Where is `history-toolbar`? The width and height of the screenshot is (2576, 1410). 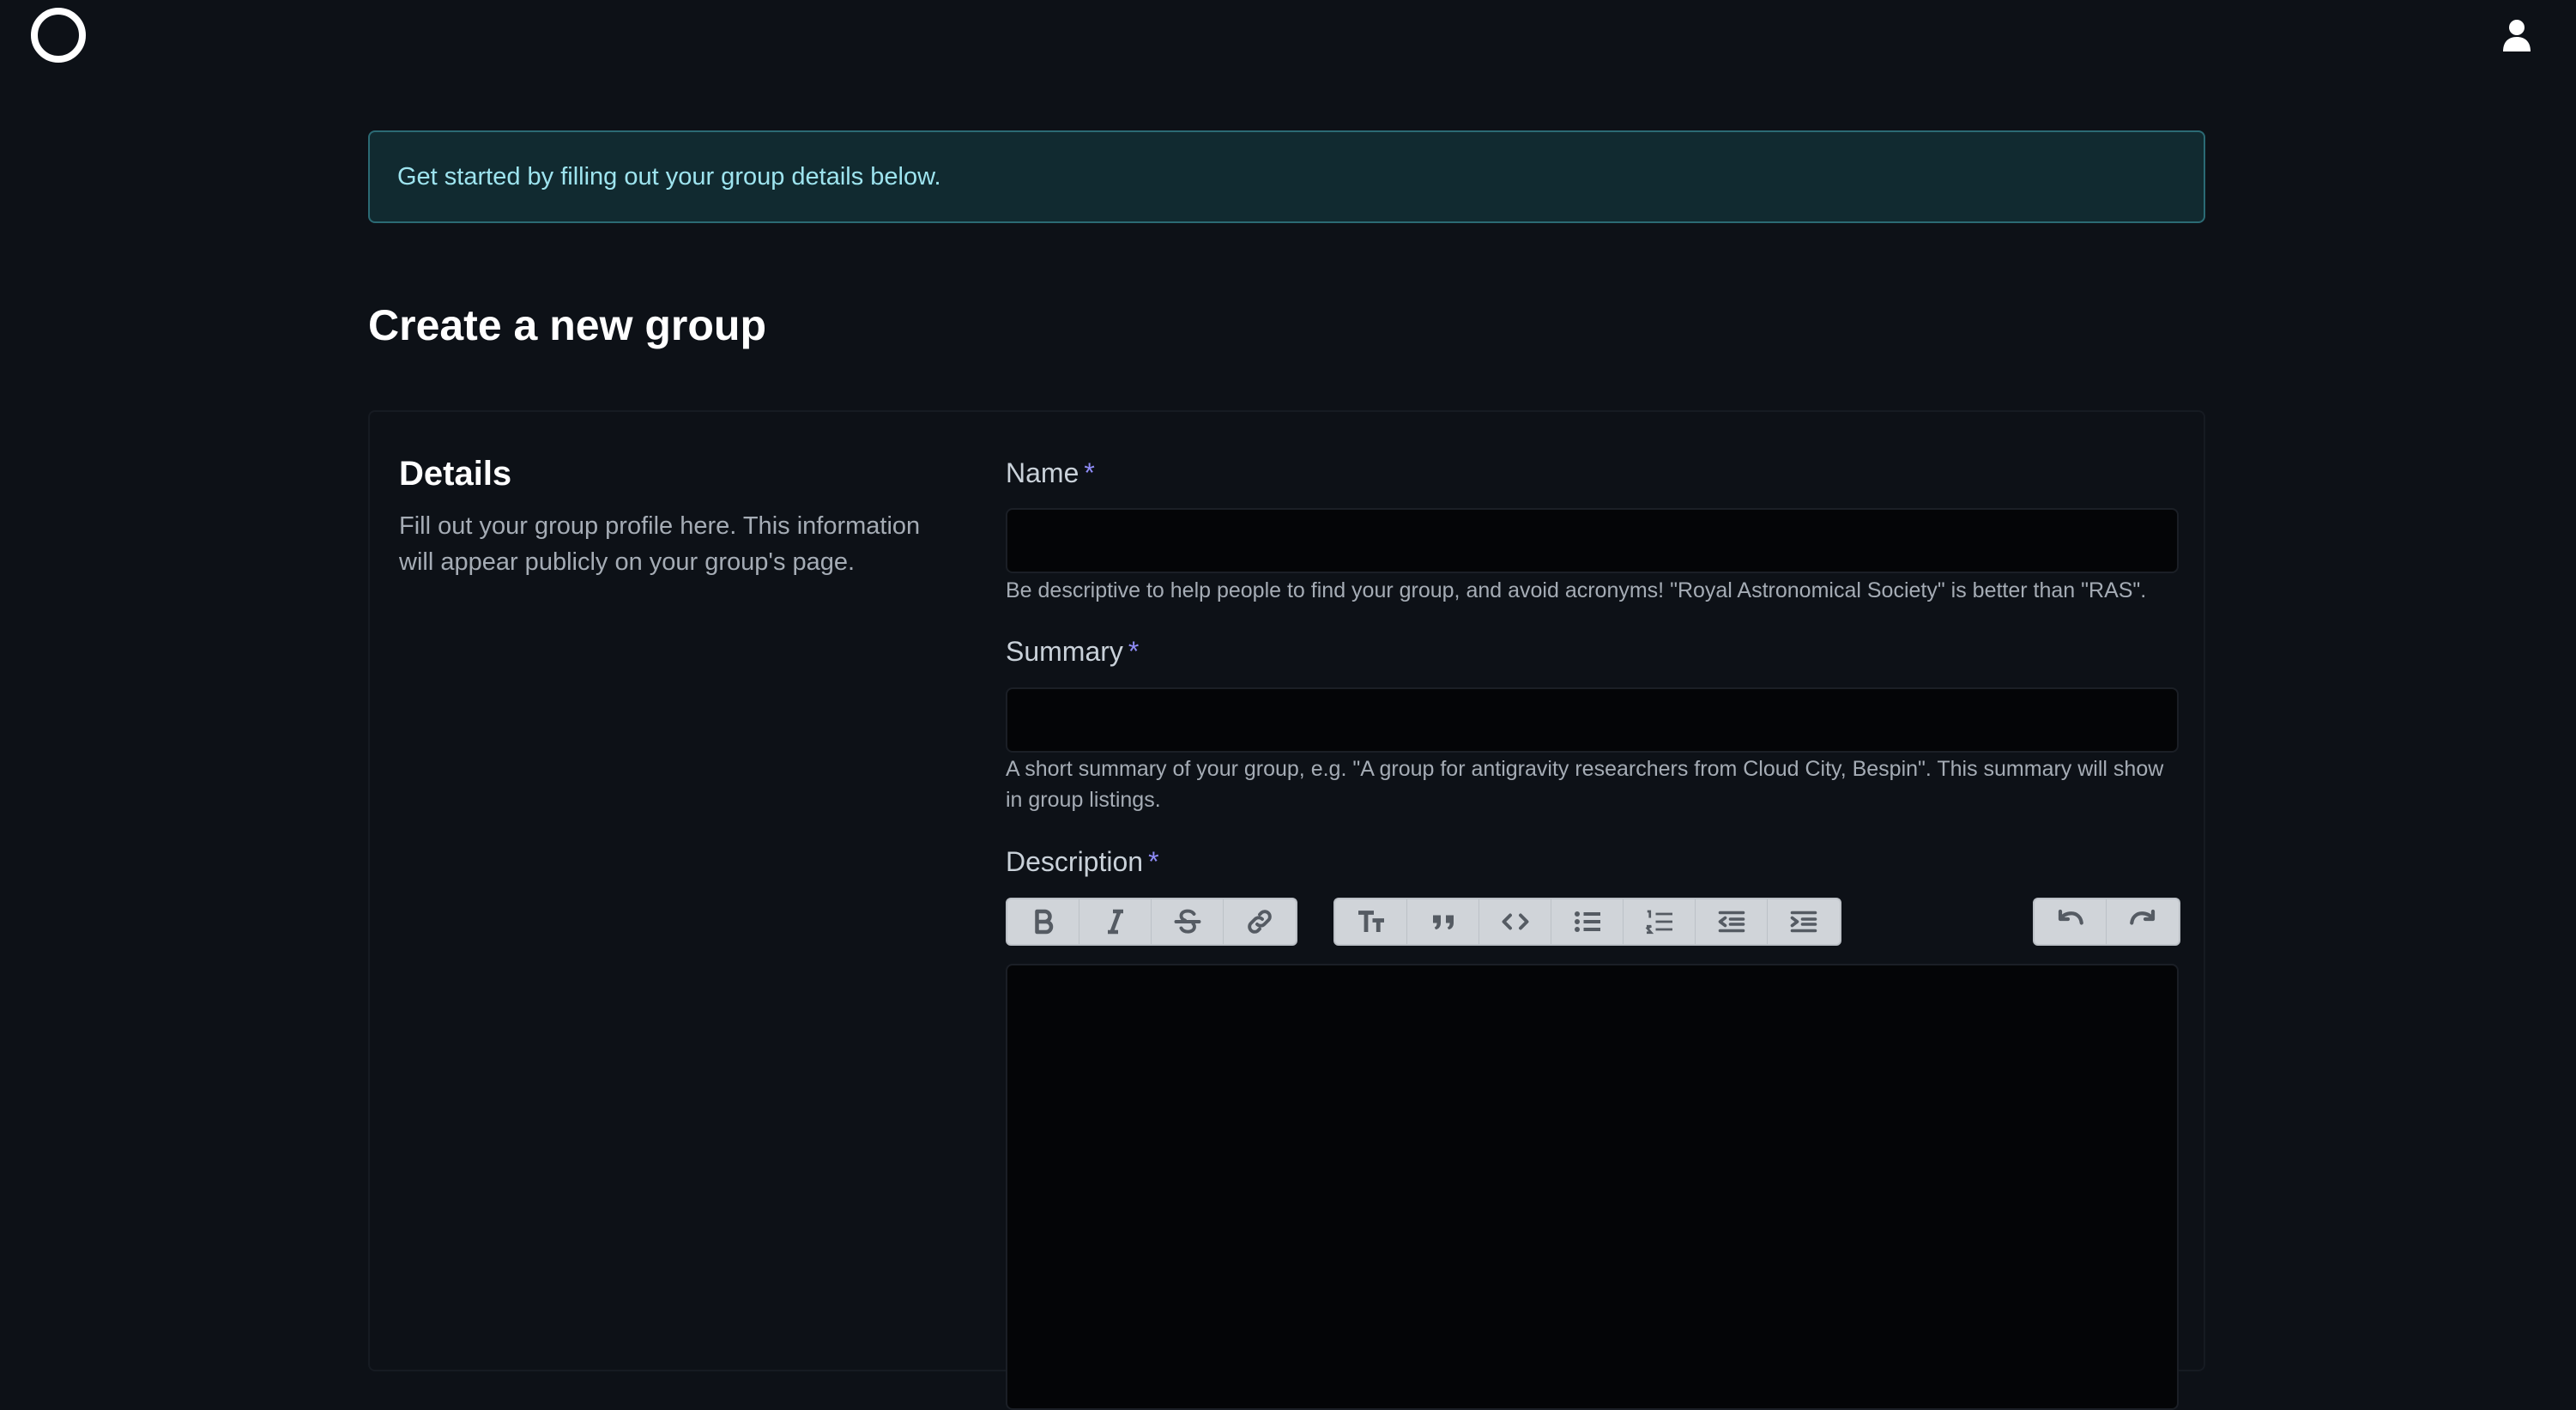
history-toolbar is located at coordinates (2106, 922).